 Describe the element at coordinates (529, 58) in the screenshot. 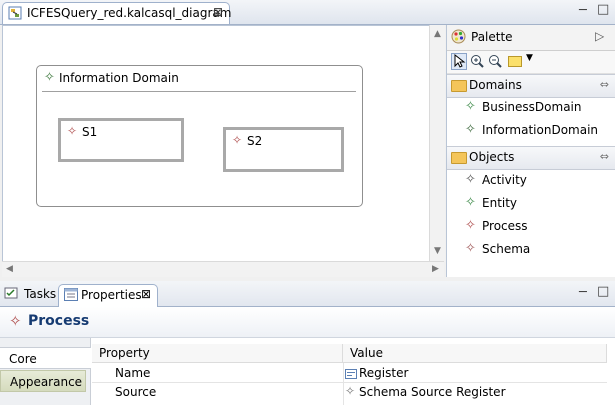

I see `chevron-down-icon: ▼` at that location.